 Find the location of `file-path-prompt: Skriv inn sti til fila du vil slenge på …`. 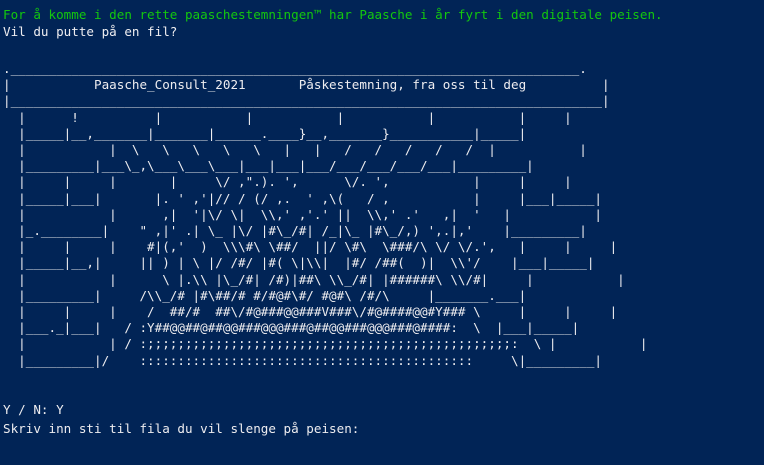

file-path-prompt: Skriv inn sti til fila du vil slenge på … is located at coordinates (181, 429).